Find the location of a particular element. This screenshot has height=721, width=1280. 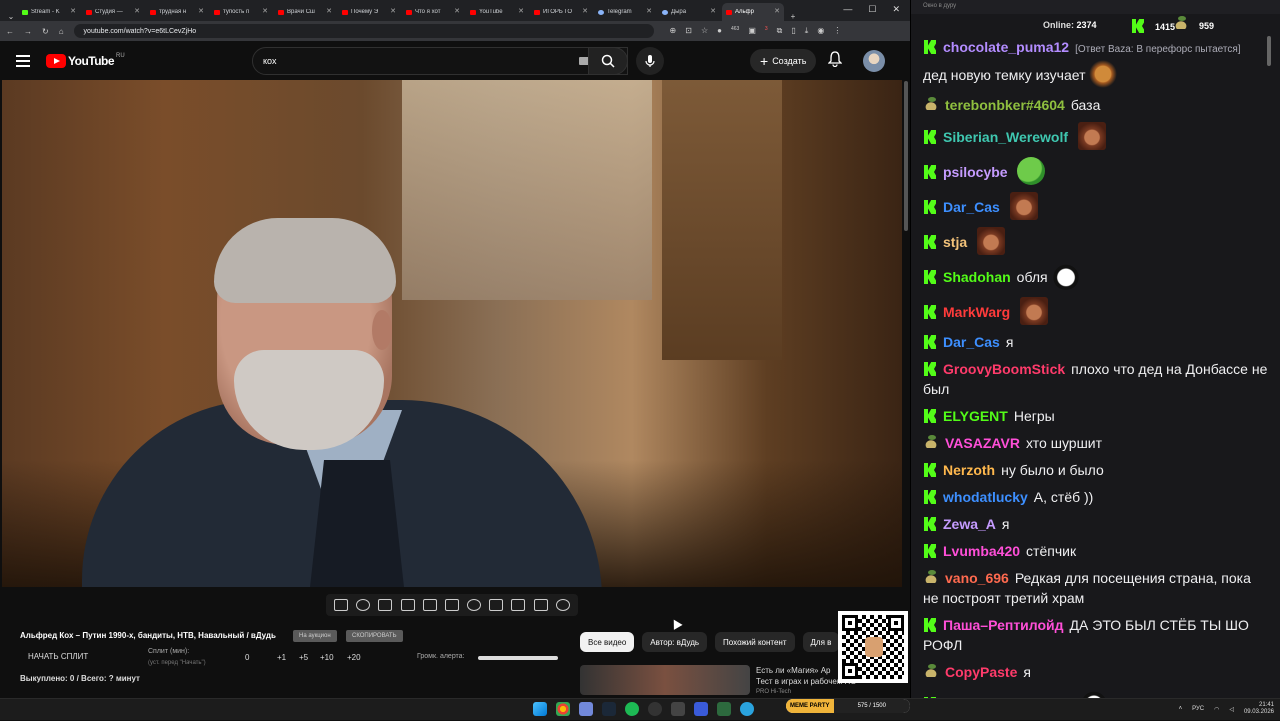

chat-username: vano_696 is located at coordinates (977, 578).